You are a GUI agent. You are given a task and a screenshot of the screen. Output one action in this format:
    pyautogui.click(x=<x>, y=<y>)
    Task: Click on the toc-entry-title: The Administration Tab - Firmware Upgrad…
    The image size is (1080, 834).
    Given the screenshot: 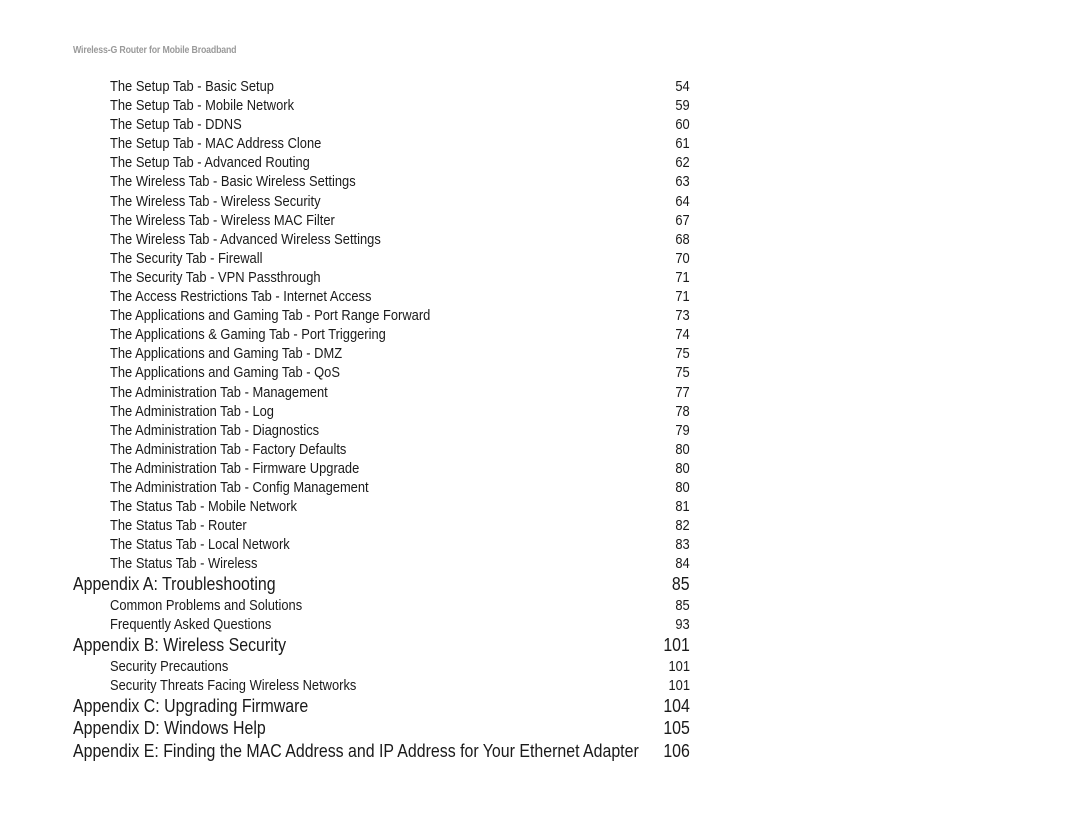 What is the action you would take?
    pyautogui.click(x=234, y=468)
    